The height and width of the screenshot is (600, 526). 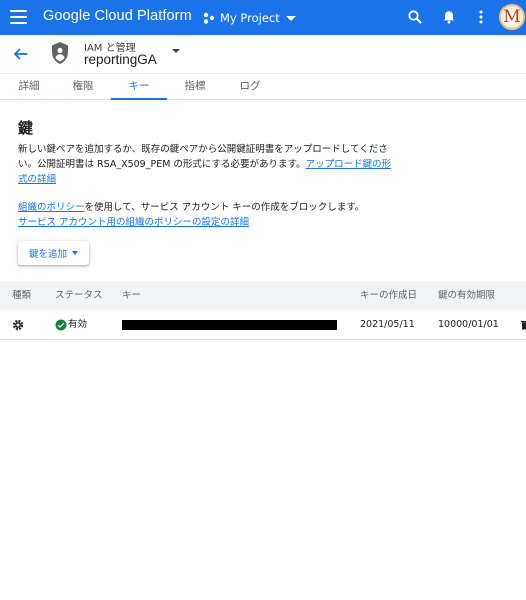 I want to click on status-text: 有効, so click(x=78, y=324).